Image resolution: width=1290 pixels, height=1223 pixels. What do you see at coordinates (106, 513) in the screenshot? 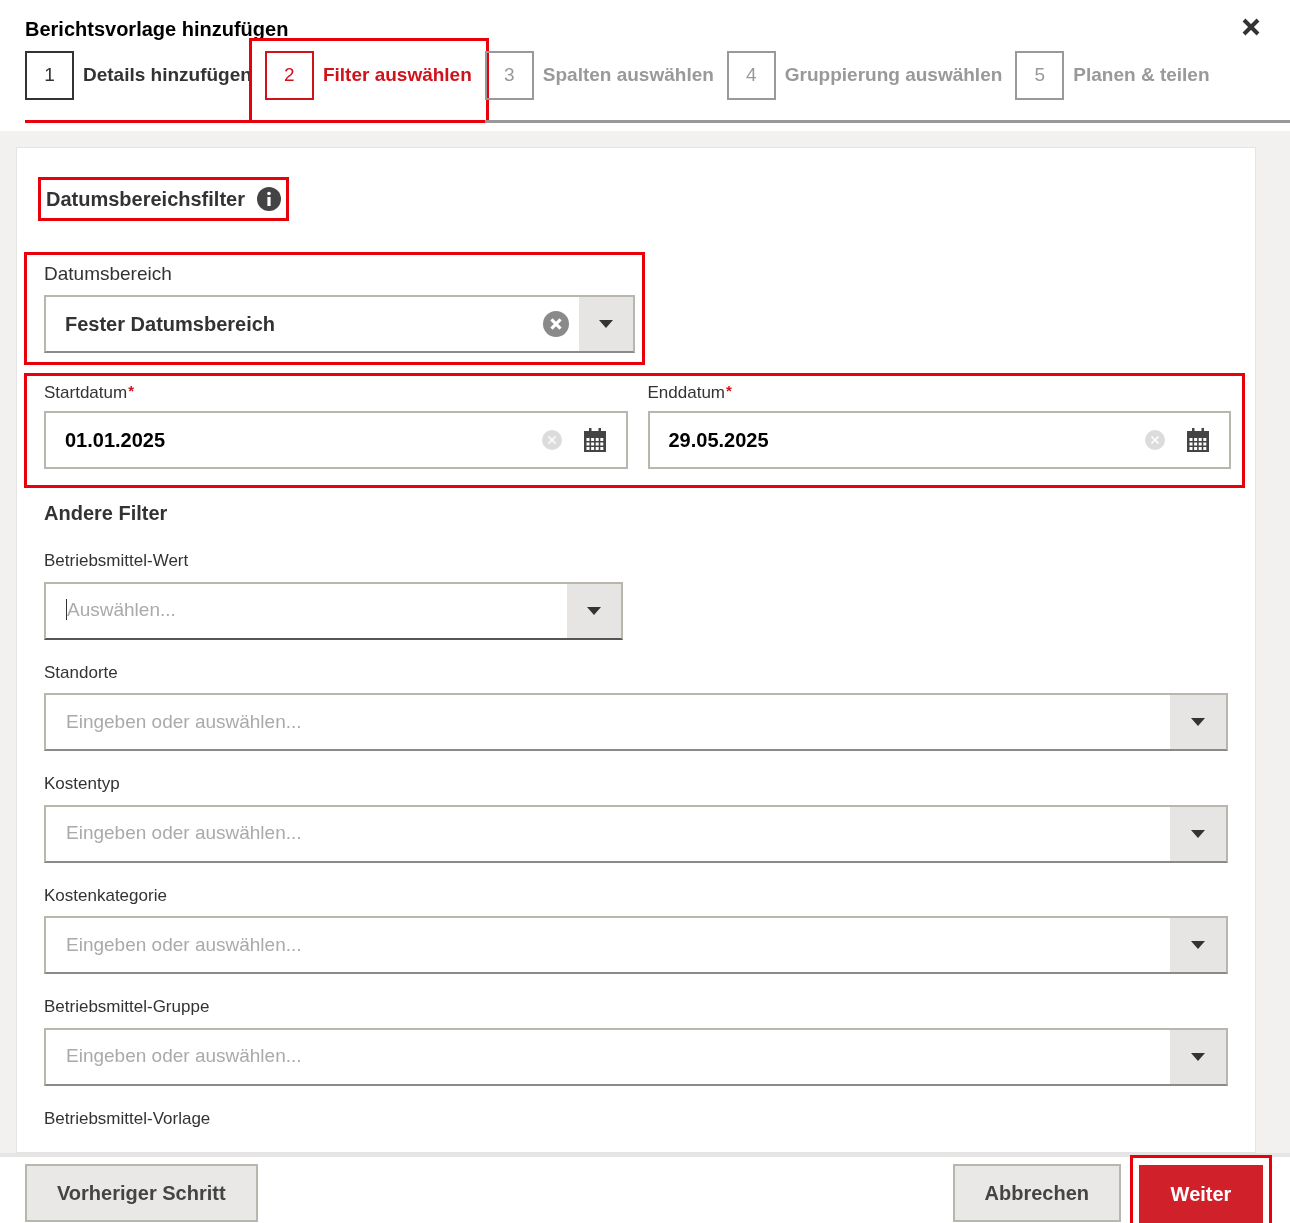
I see `section-heading: Andere Filter` at bounding box center [106, 513].